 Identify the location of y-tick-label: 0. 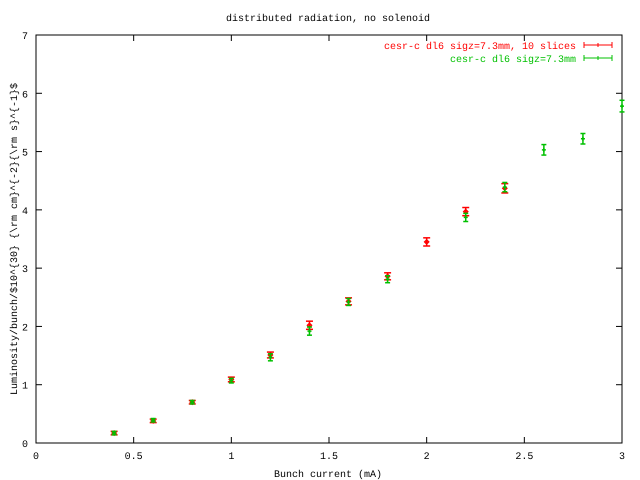
(25, 445).